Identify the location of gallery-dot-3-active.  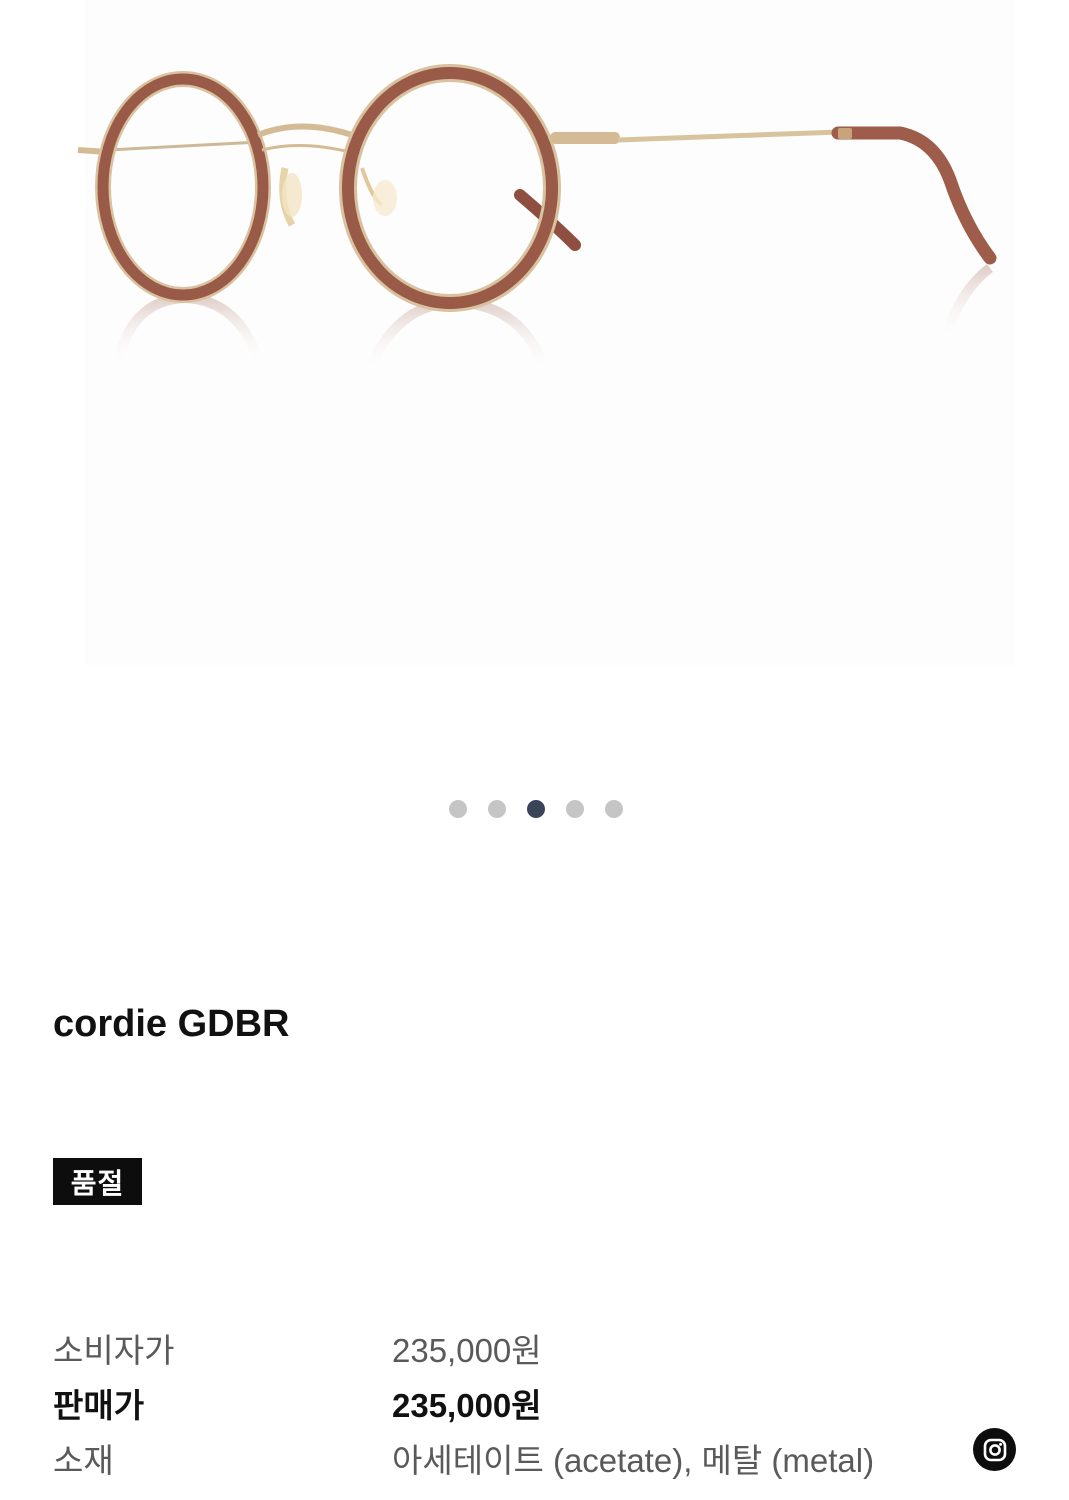
(536, 809).